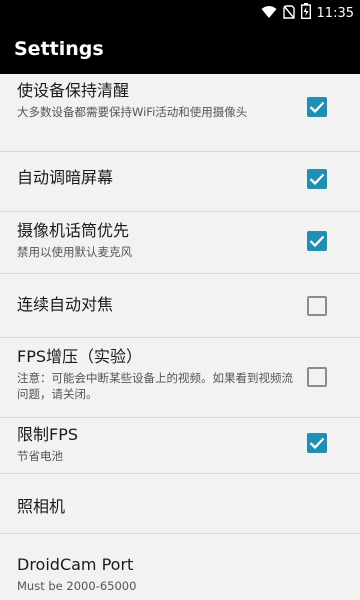  I want to click on setting-droidcam-port: DroidCam Port Must be 2000-65000, so click(180, 567).